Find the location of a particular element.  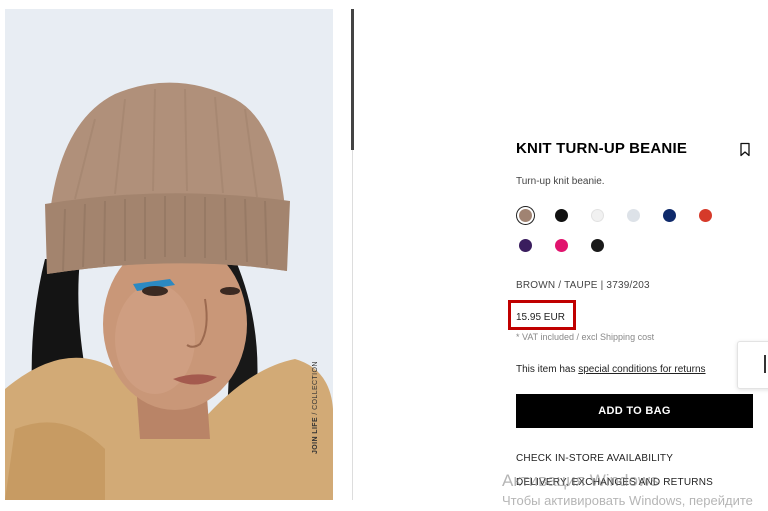

gallery-scrollbar is located at coordinates (352, 79).